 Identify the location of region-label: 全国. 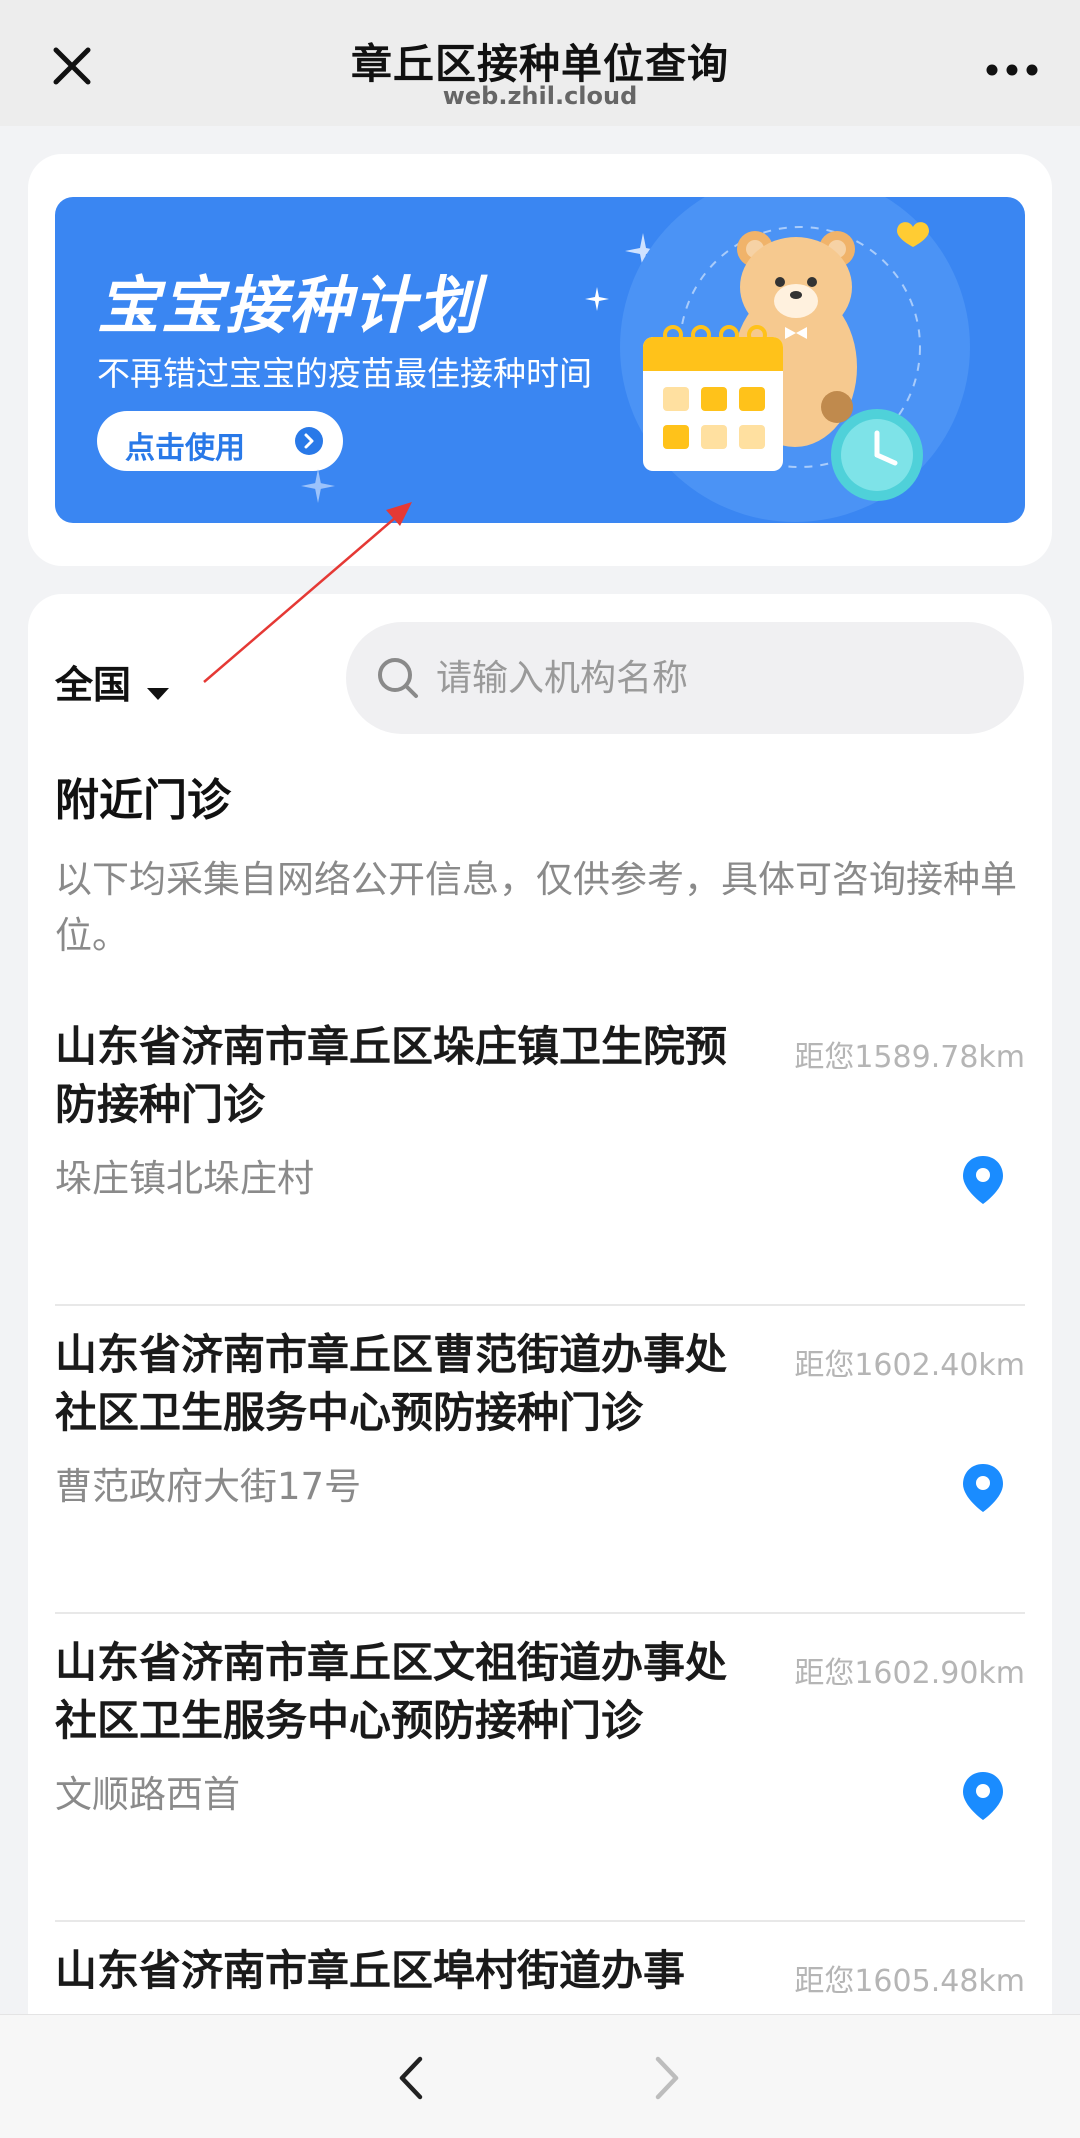
(93, 685).